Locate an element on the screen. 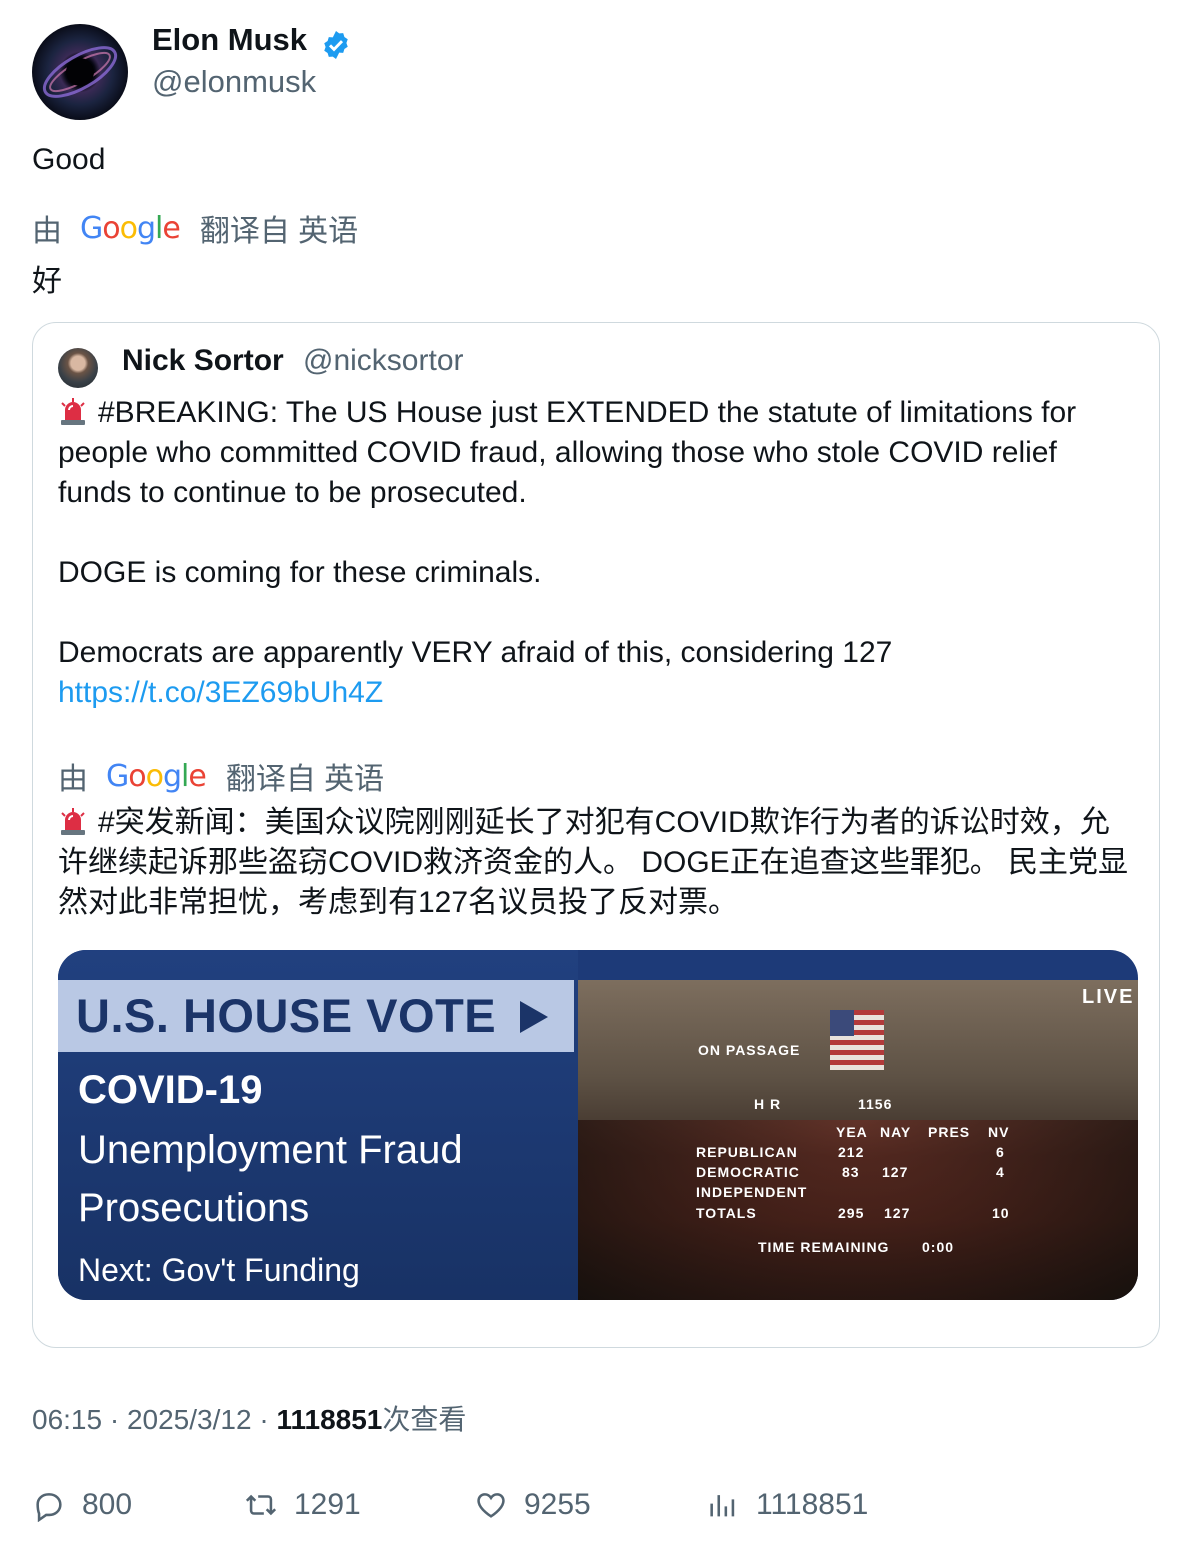 This screenshot has width=1196, height=1550. vote-col-nv: NV is located at coordinates (999, 1132).